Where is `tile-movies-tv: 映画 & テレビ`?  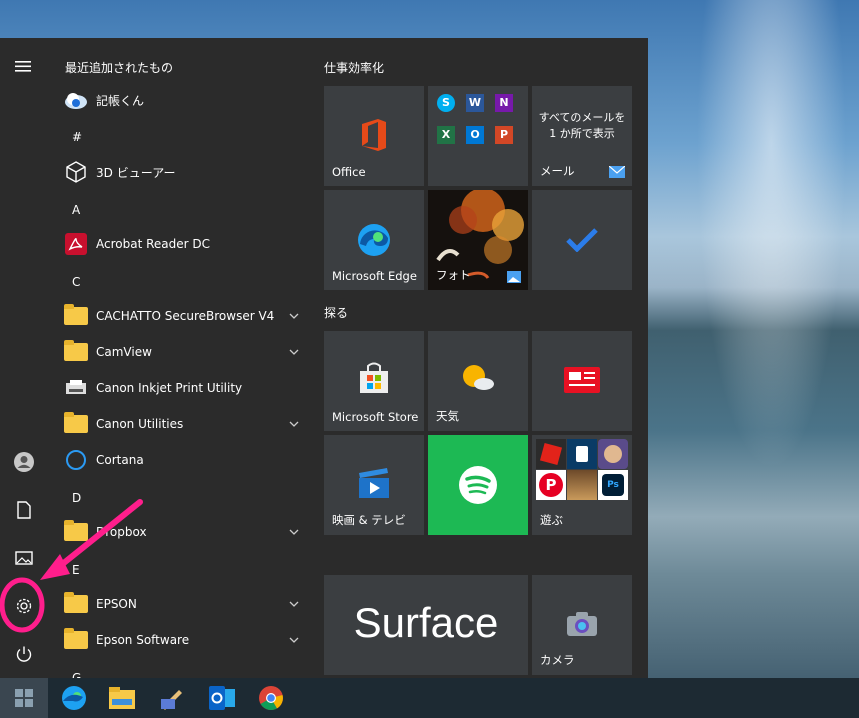
tile-movies-tv: 映画 & テレビ is located at coordinates (374, 485).